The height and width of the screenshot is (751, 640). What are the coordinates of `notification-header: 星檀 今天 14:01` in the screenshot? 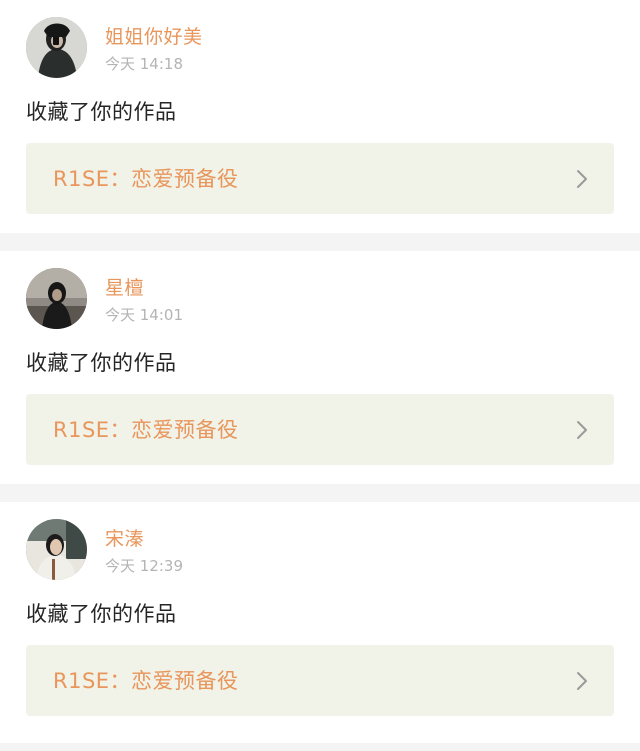 It's located at (320, 298).